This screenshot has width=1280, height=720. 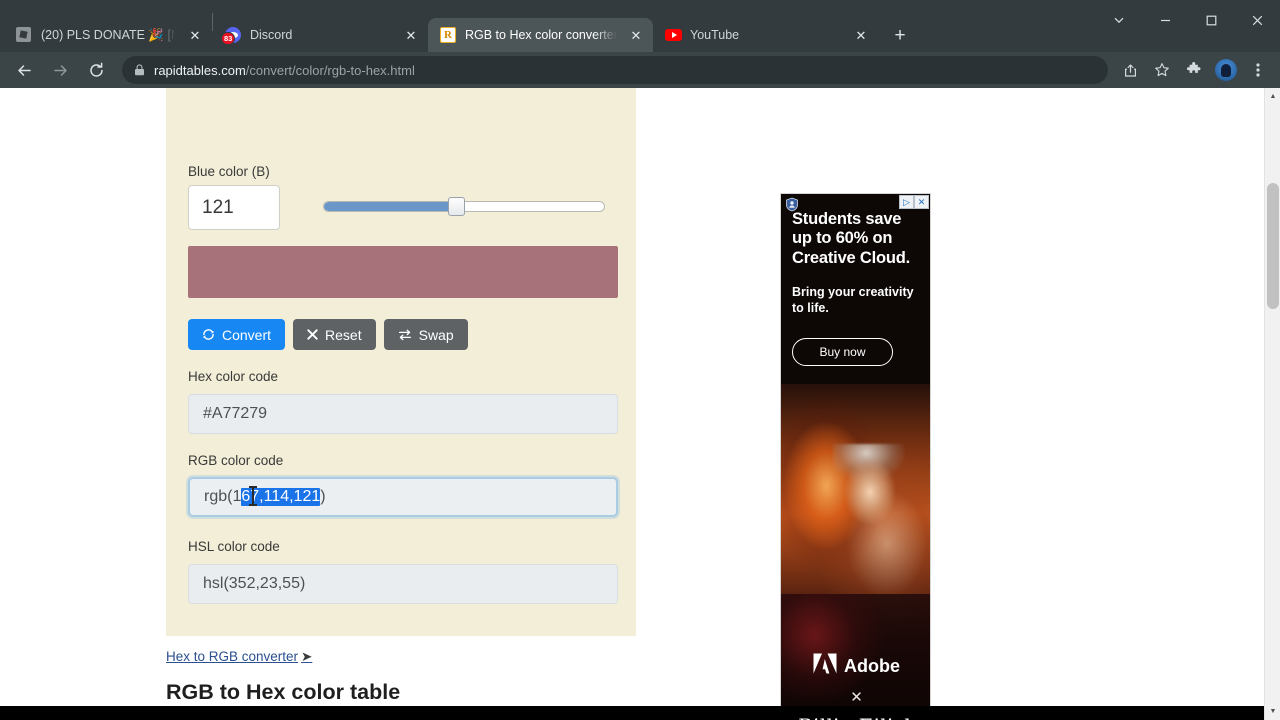 I want to click on extensions-puzzle-icon, so click(x=1194, y=70).